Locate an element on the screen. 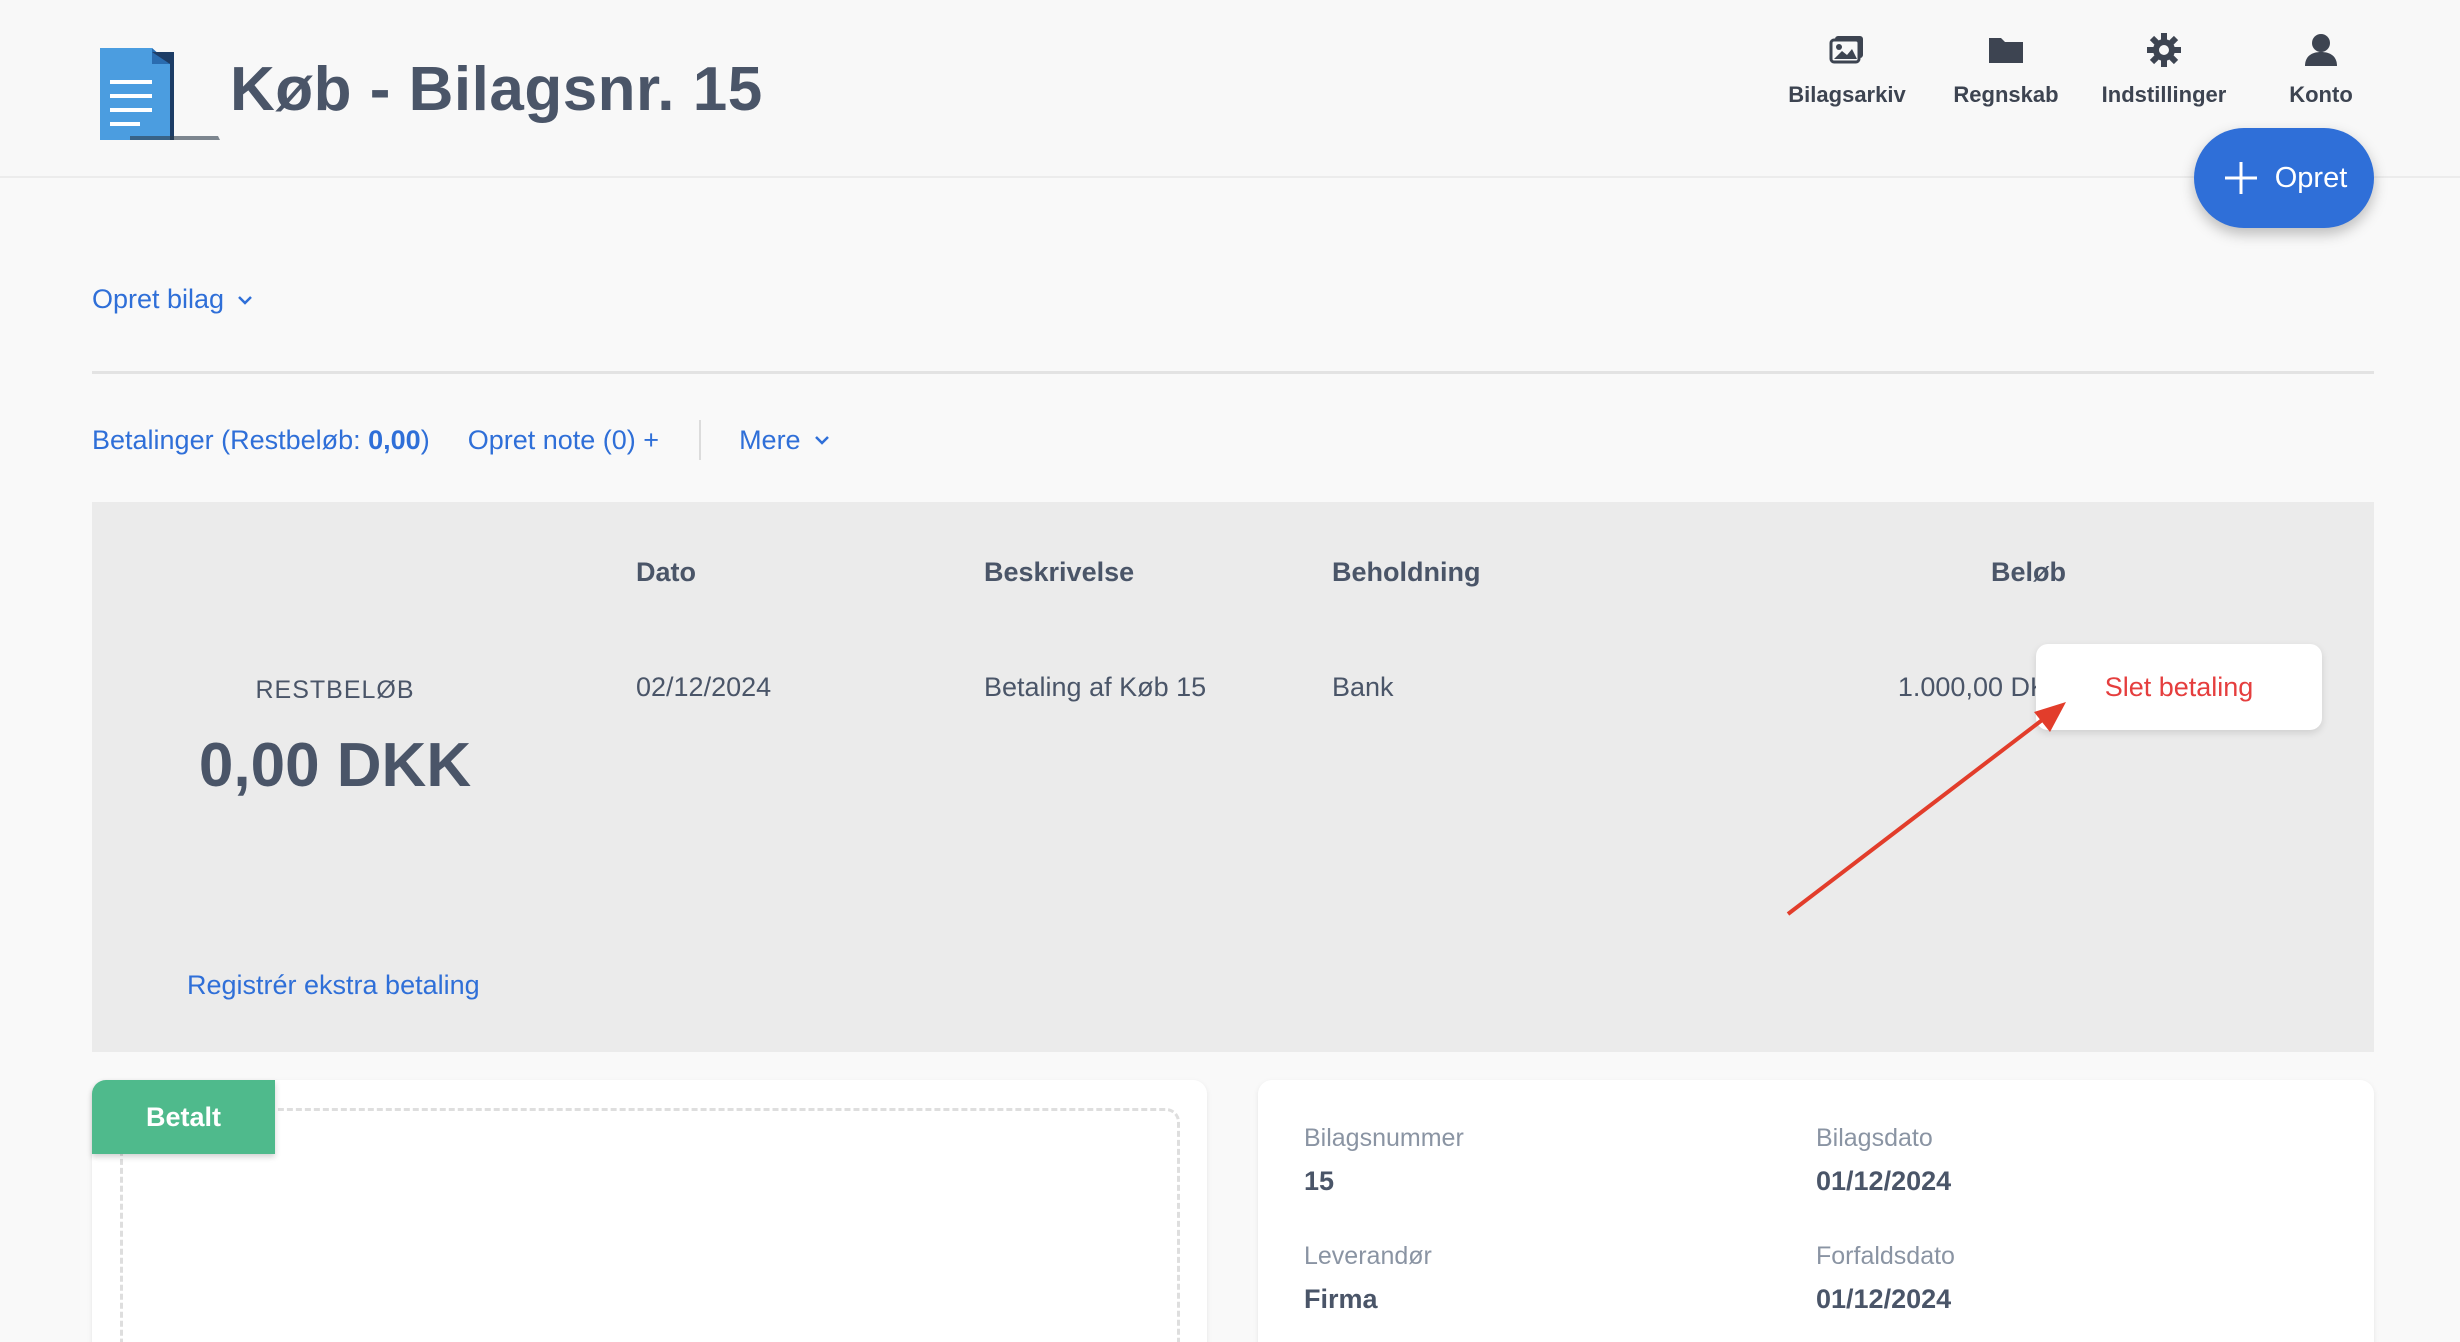  nav-regnskab-label: Regnskab is located at coordinates (2006, 94).